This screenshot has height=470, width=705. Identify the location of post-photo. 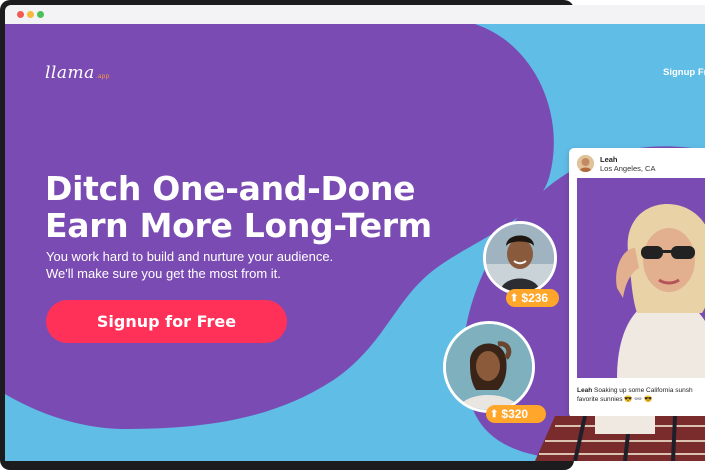
(641, 278).